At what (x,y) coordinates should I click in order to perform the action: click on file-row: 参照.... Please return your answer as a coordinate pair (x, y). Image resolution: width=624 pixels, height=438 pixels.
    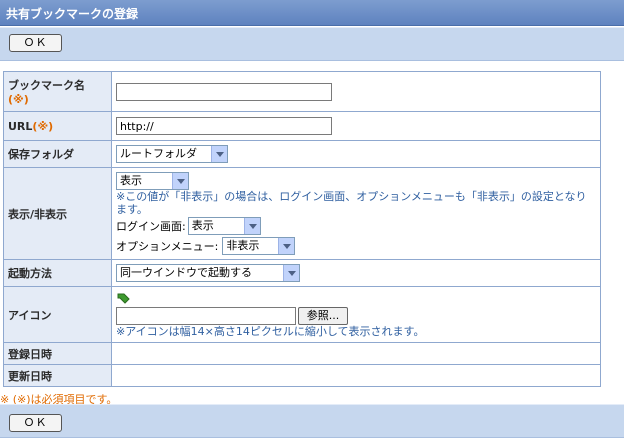
    Looking at the image, I should click on (356, 315).